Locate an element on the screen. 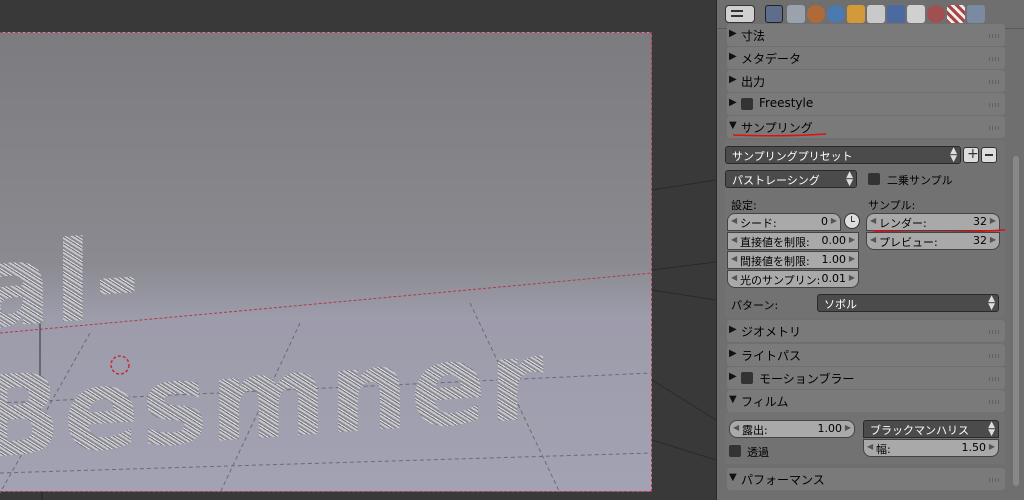 The width and height of the screenshot is (1024, 500). preview-samples-label: プレビュー: is located at coordinates (908, 242).